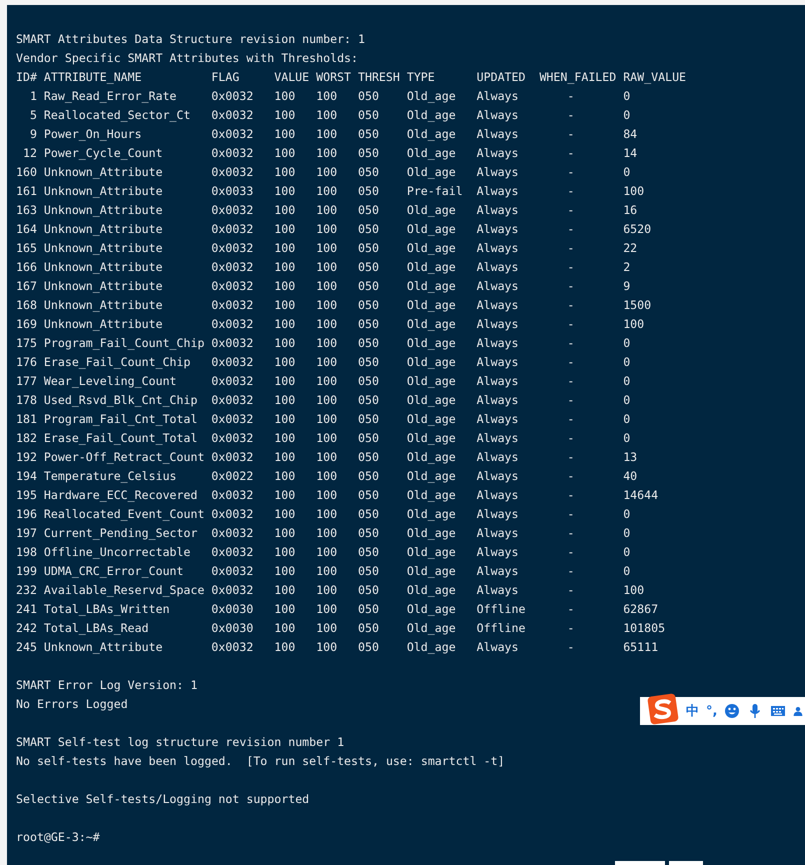  What do you see at coordinates (232, 476) in the screenshot?
I see `table-cell: 0x0022` at bounding box center [232, 476].